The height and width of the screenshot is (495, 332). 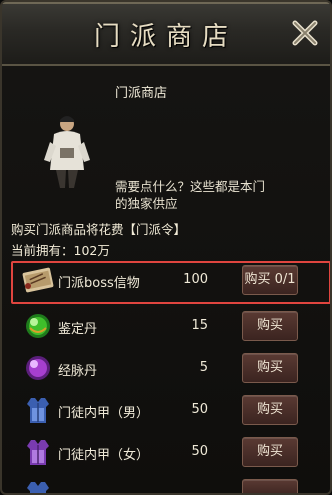 What do you see at coordinates (169, 411) in the screenshot?
I see `list-item: 门徒内甲（男） 50 购买` at bounding box center [169, 411].